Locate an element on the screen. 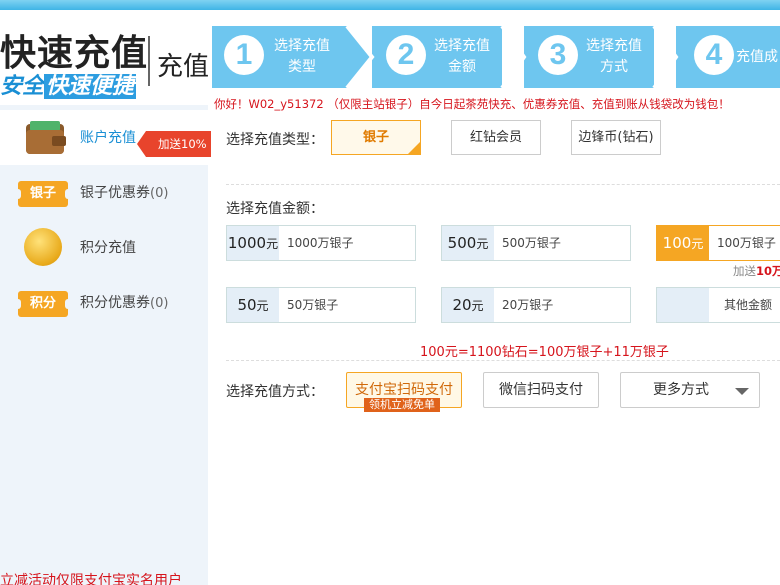  type-option-label: 银子 is located at coordinates (375, 137).